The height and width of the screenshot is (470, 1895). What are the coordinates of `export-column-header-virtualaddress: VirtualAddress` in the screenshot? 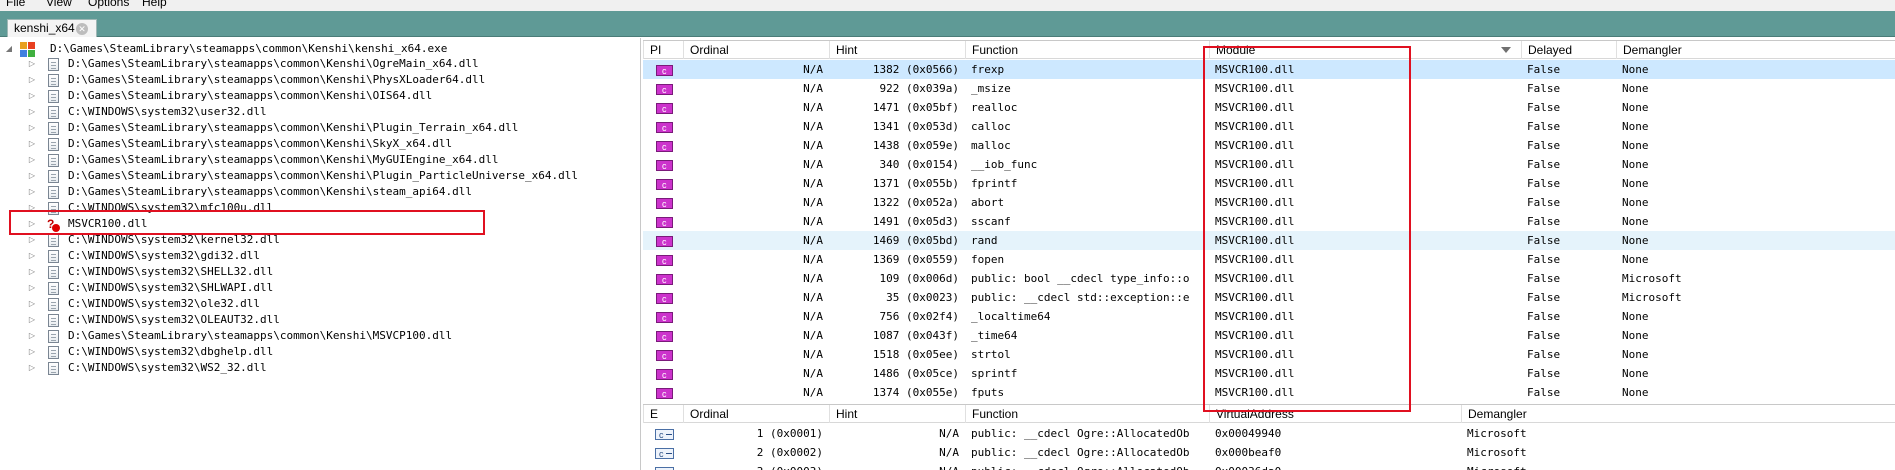 It's located at (1335, 414).